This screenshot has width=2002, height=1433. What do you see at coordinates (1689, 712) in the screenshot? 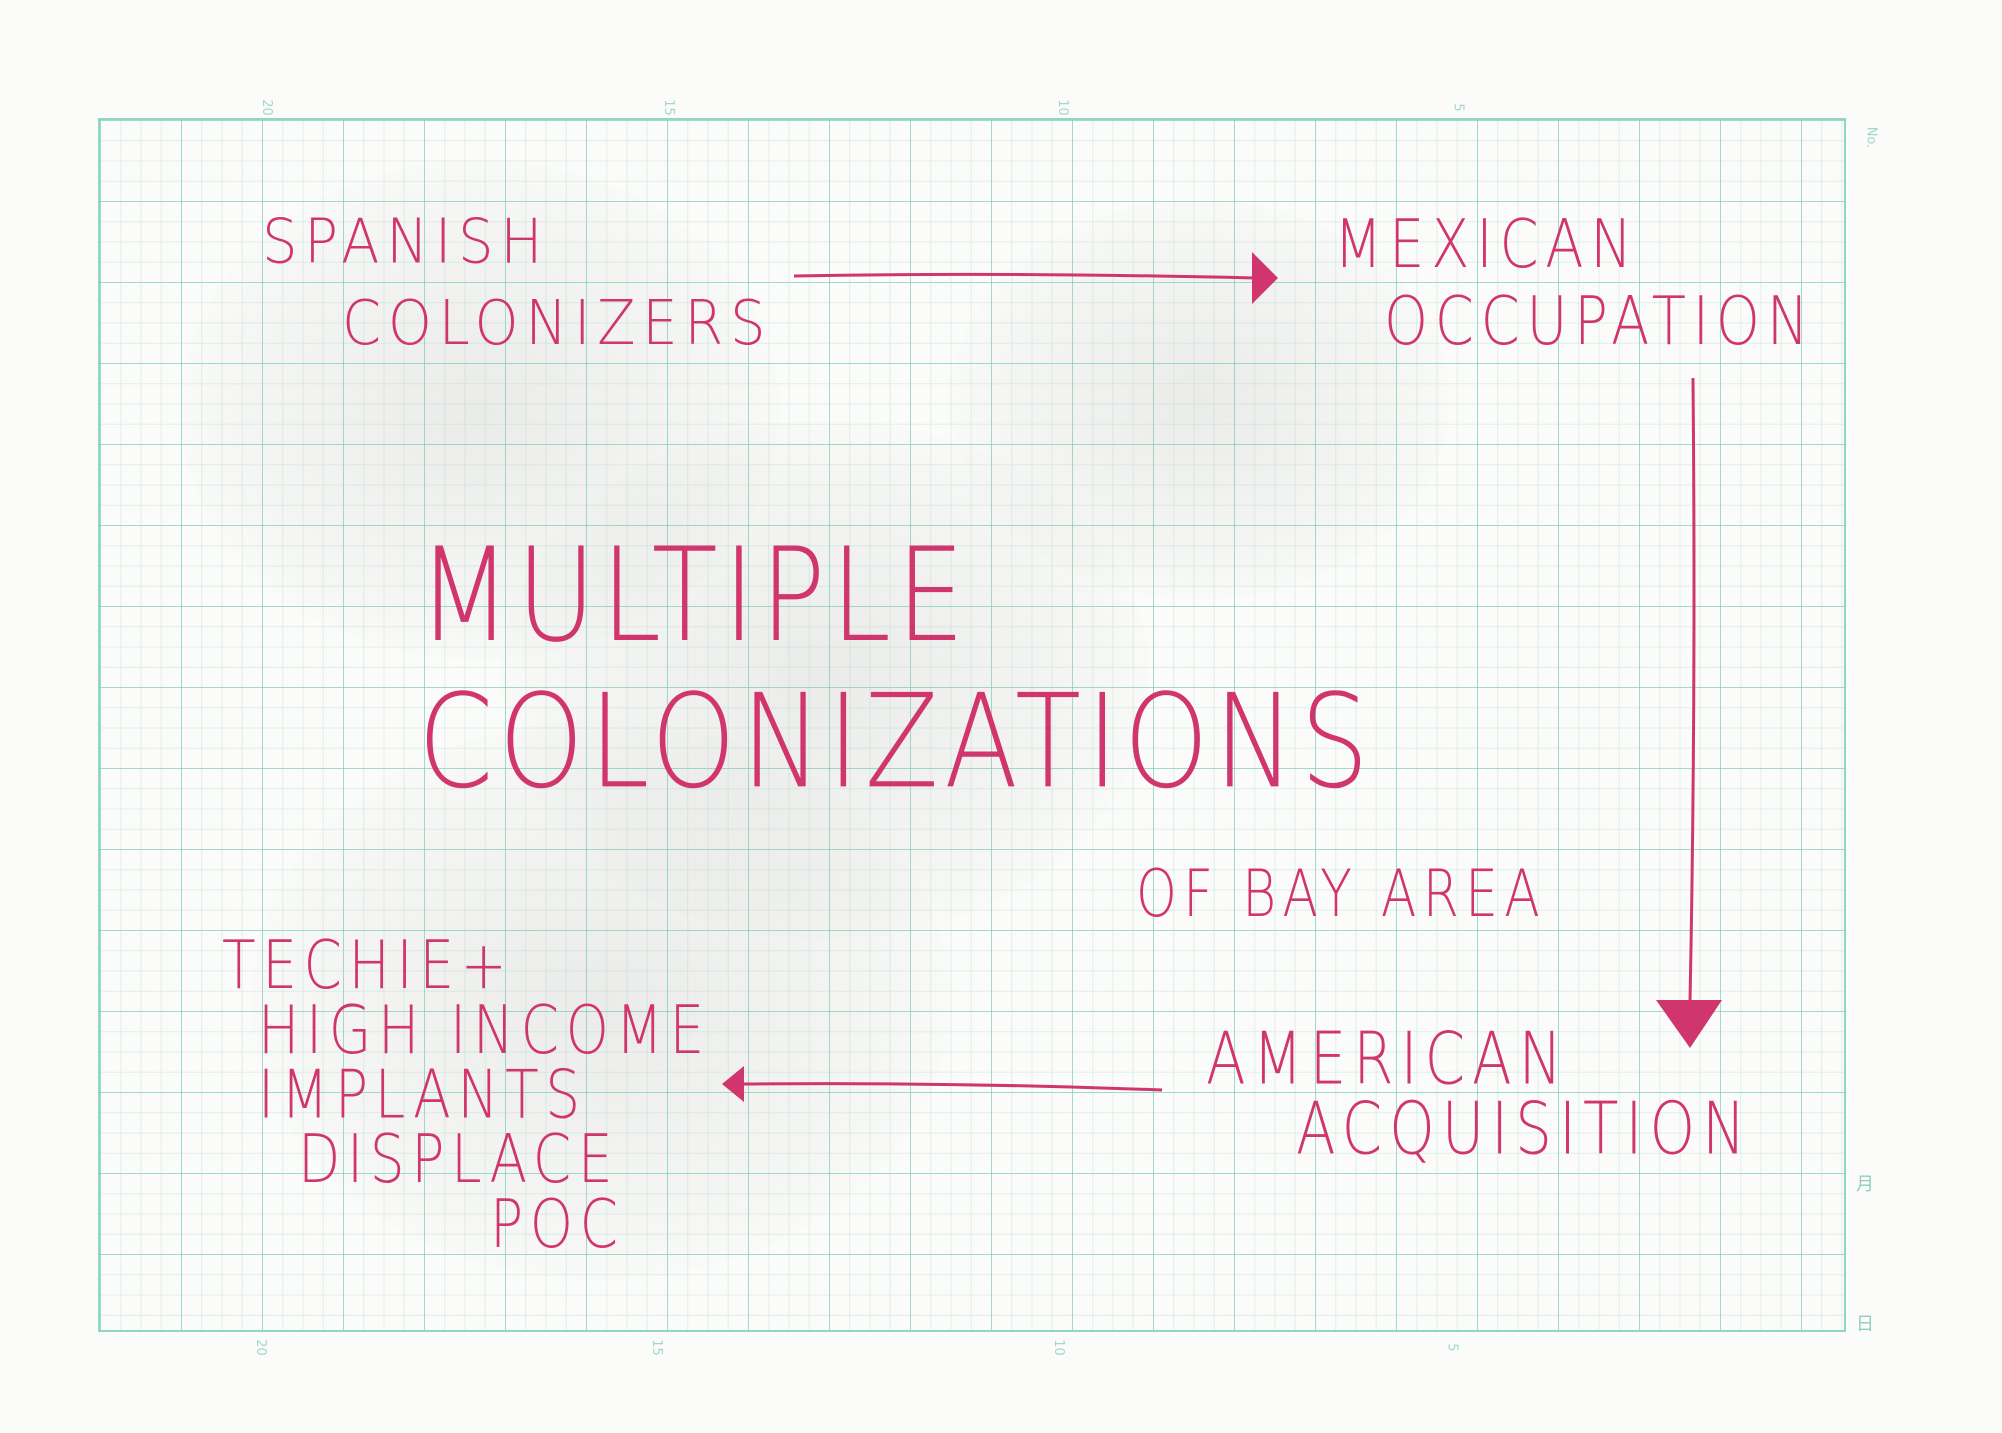
I see `arrow-mexican-to-american` at bounding box center [1689, 712].